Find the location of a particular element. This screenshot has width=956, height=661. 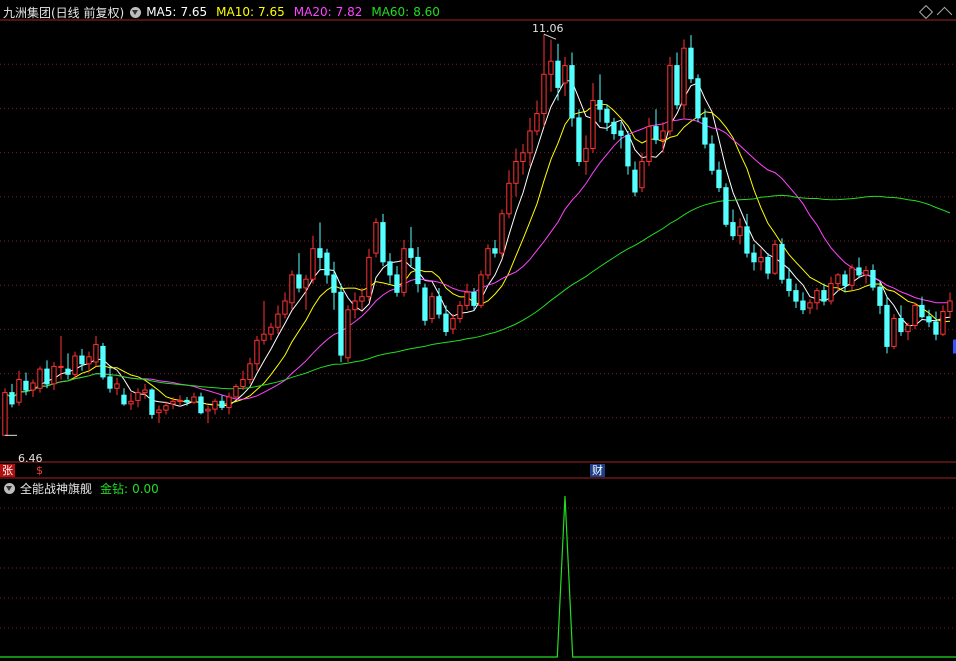

indicator-header: 全能战神旗舰 金钻: 0.00 is located at coordinates (84, 488).